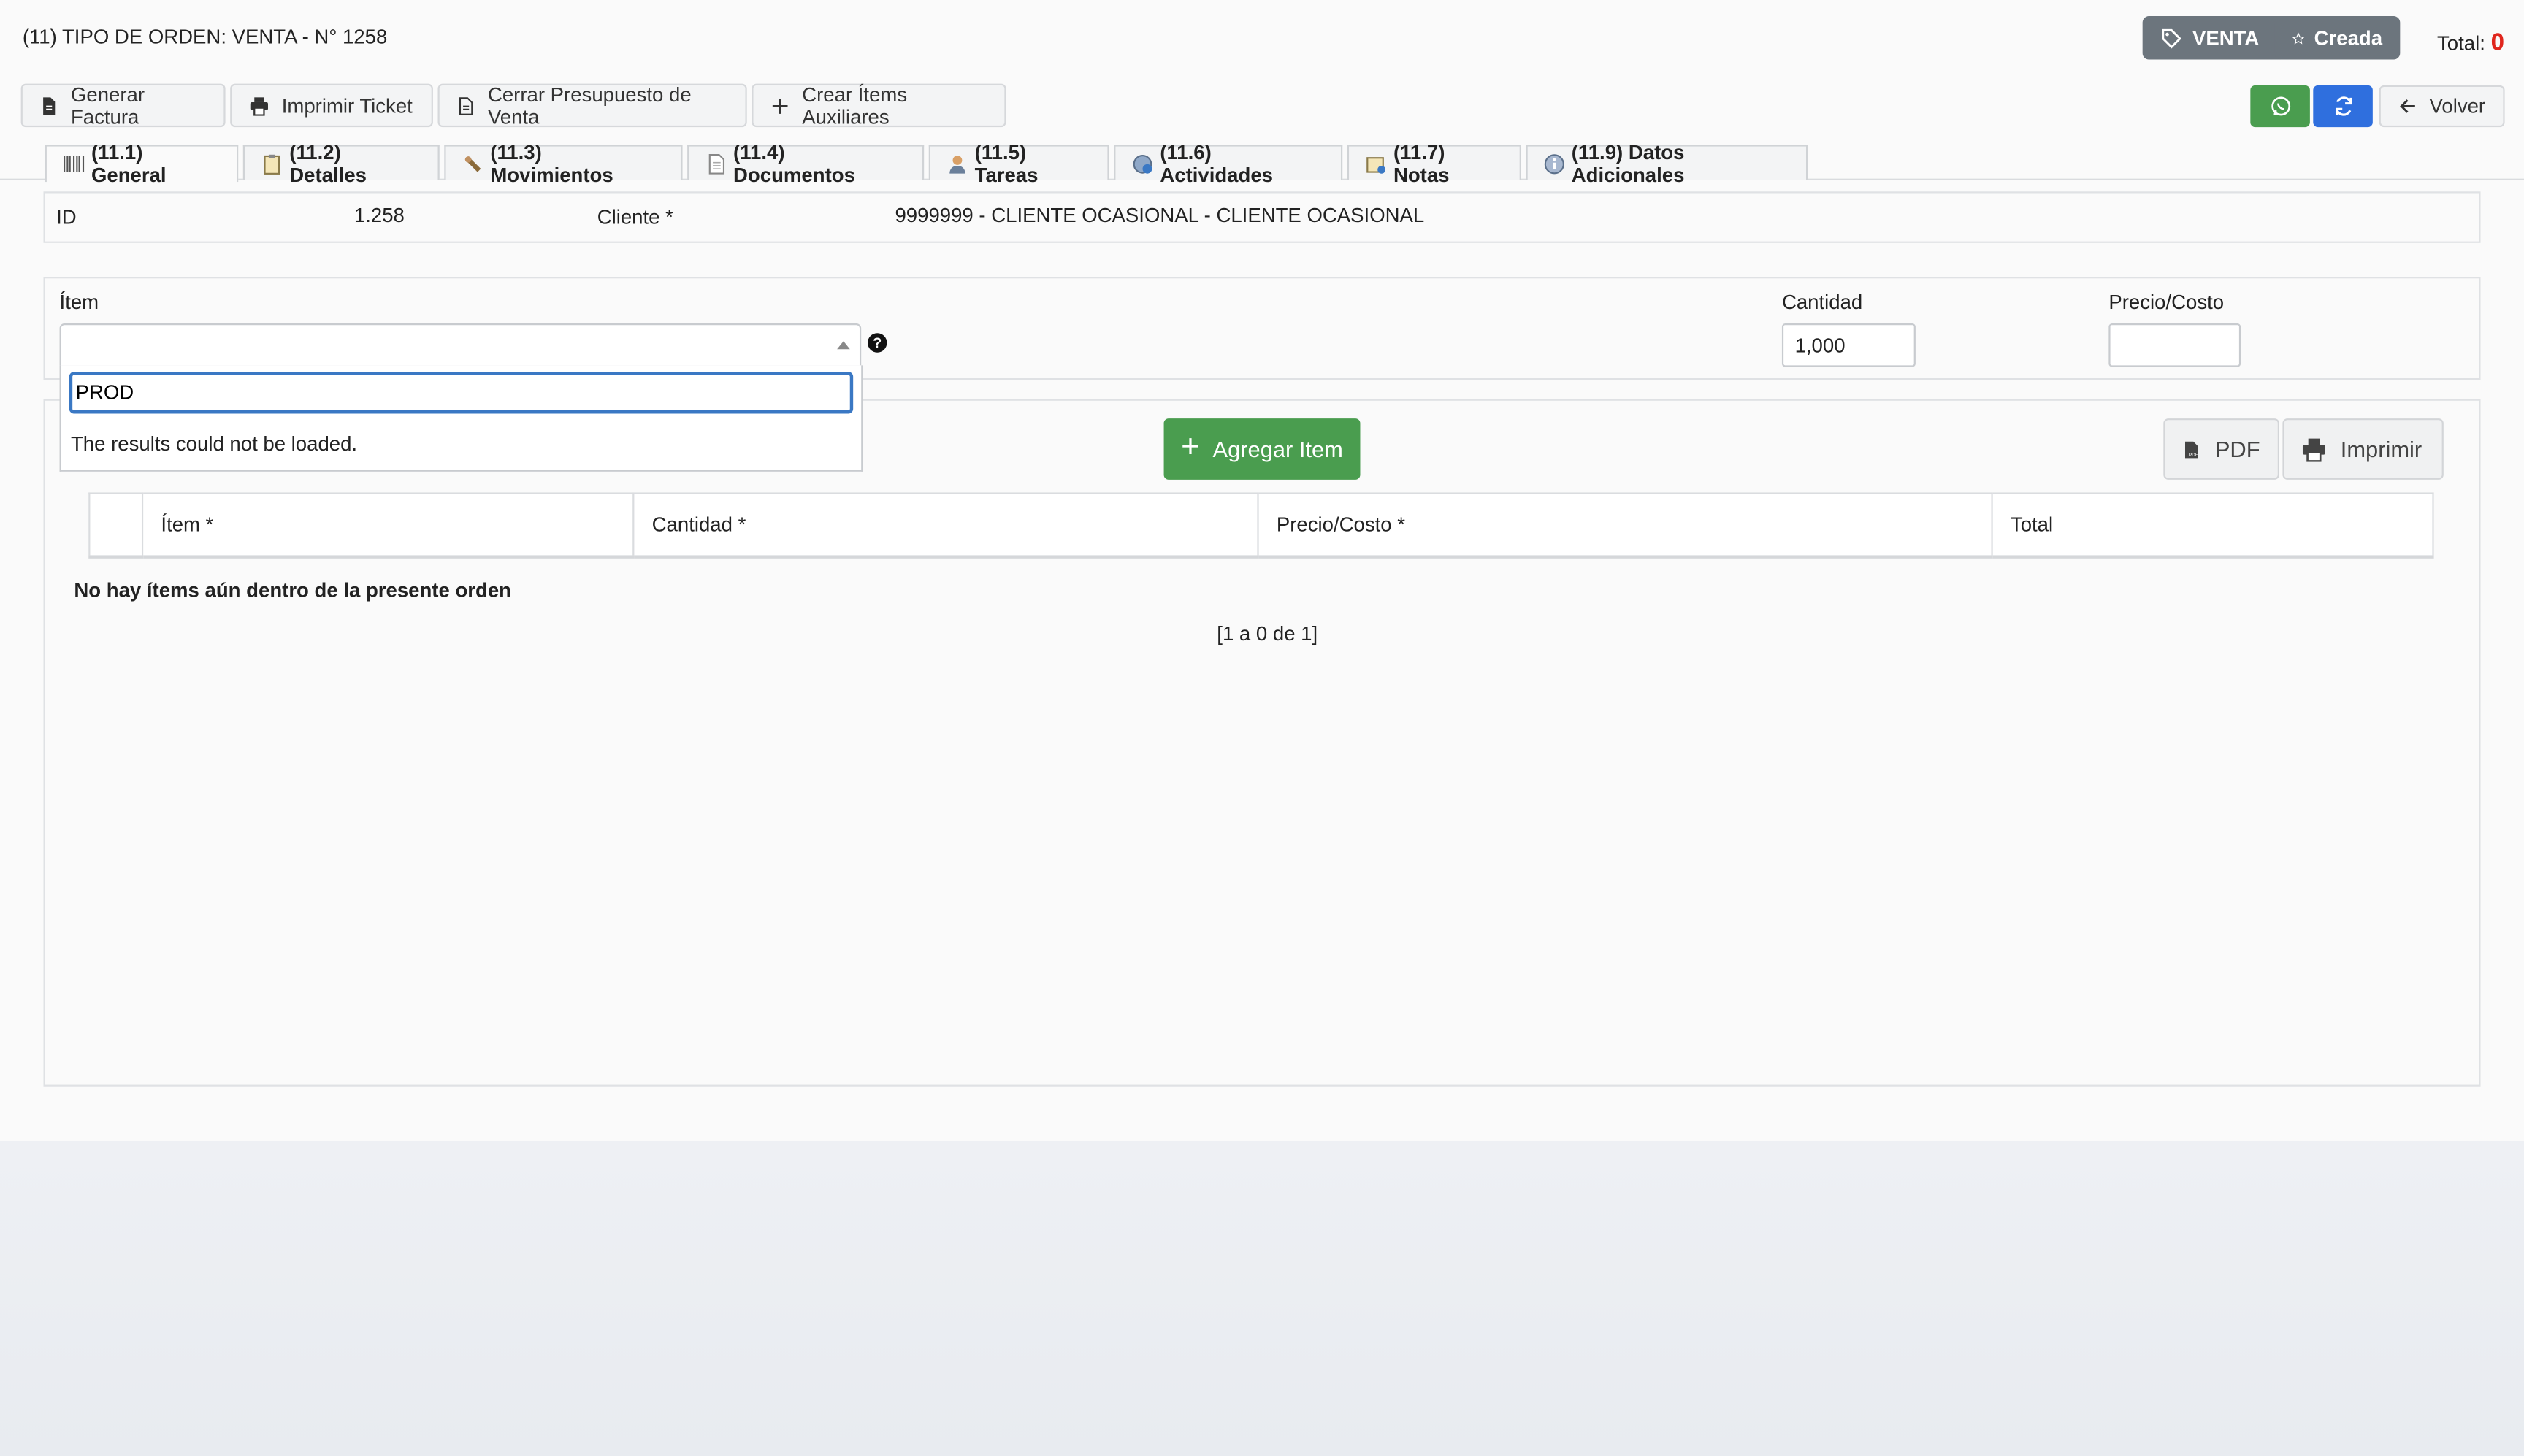  Describe the element at coordinates (2212, 526) in the screenshot. I see `table-header-total: Total` at that location.